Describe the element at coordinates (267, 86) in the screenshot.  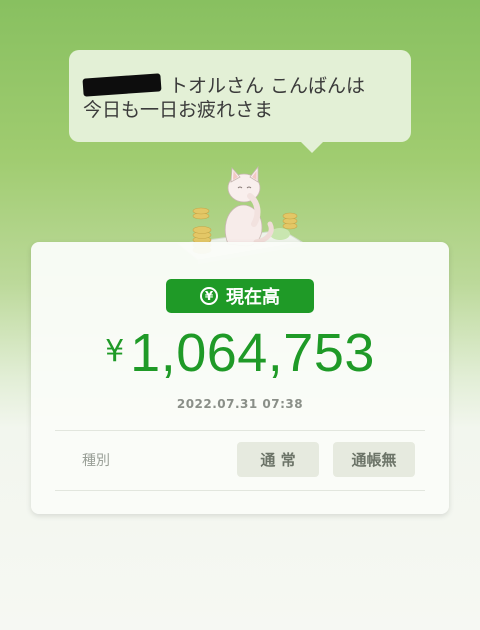
I see `greeting-name-suffix: トオルさん こんばんは` at that location.